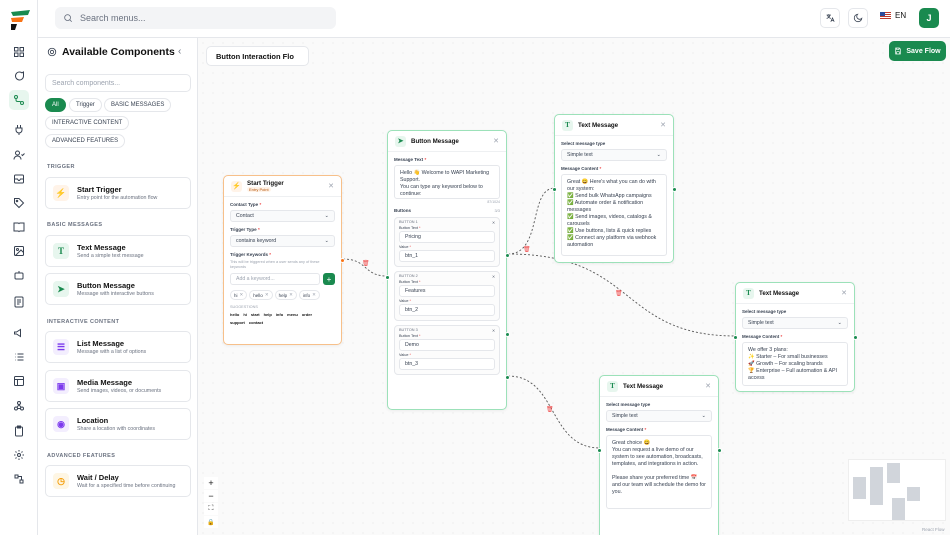 This screenshot has height=535, width=950. Describe the element at coordinates (211, 483) in the screenshot. I see `zoom-in-button: +` at that location.